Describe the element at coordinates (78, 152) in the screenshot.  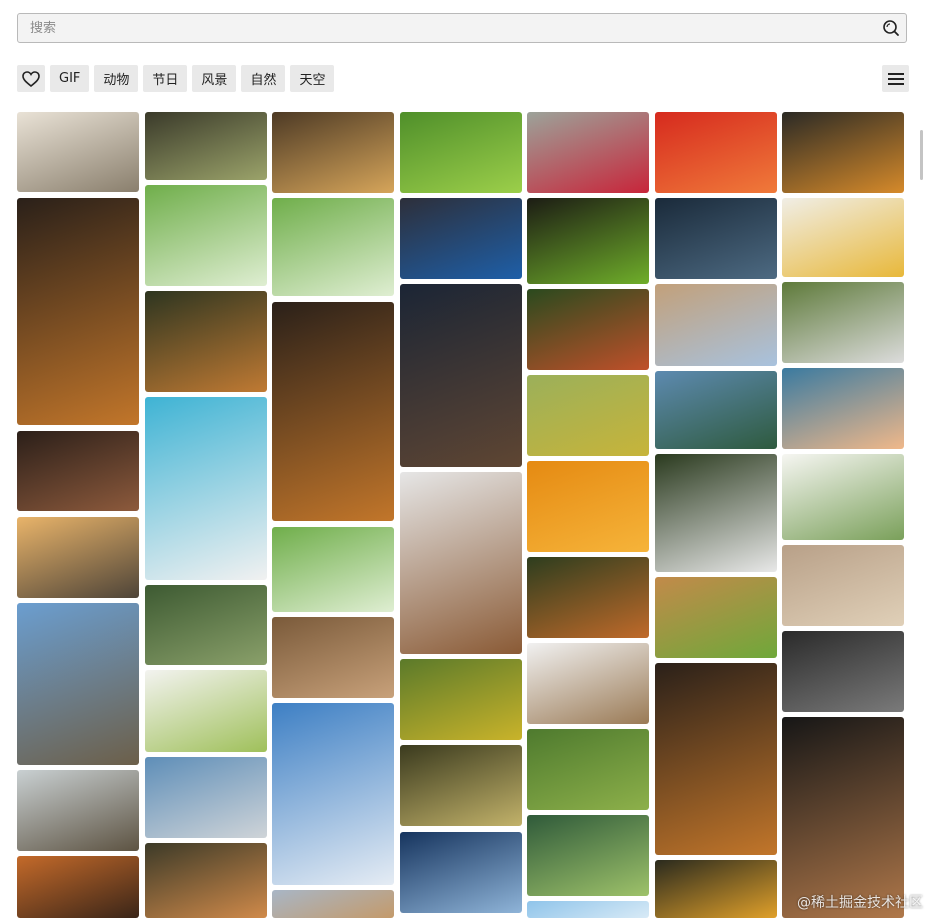
I see `image-tile-winding-road-with-trees` at that location.